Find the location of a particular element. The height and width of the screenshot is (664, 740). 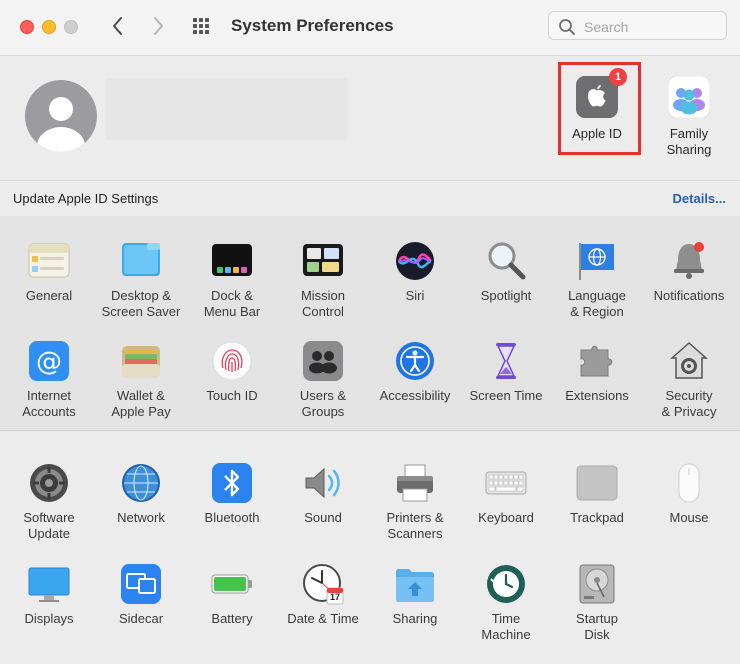

disk-icon is located at coordinates (597, 584).